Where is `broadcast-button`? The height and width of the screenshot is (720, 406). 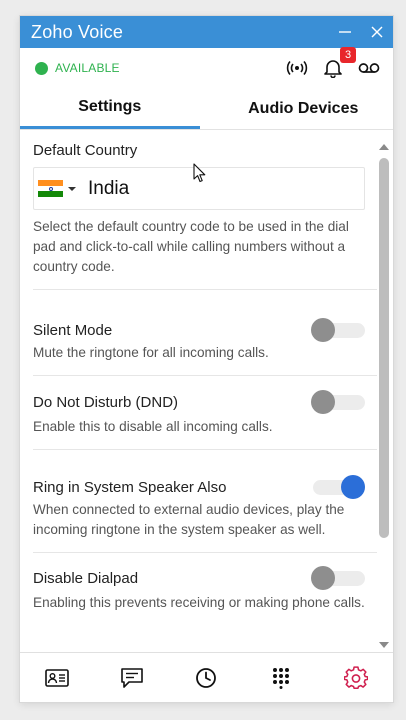 broadcast-button is located at coordinates (297, 68).